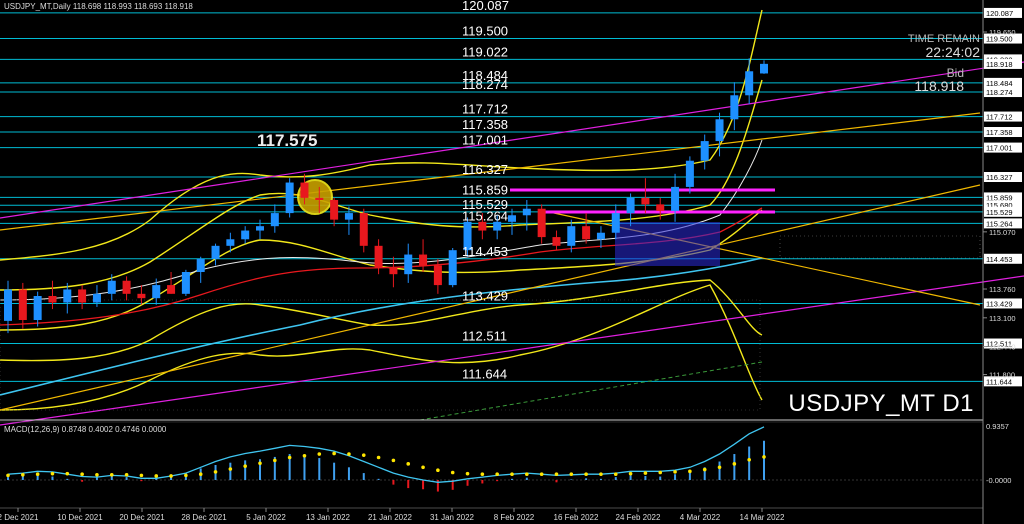 The height and width of the screenshot is (524, 1024). What do you see at coordinates (390, 517) in the screenshot?
I see `time-tick-label: 21 Jan 2022` at bounding box center [390, 517].